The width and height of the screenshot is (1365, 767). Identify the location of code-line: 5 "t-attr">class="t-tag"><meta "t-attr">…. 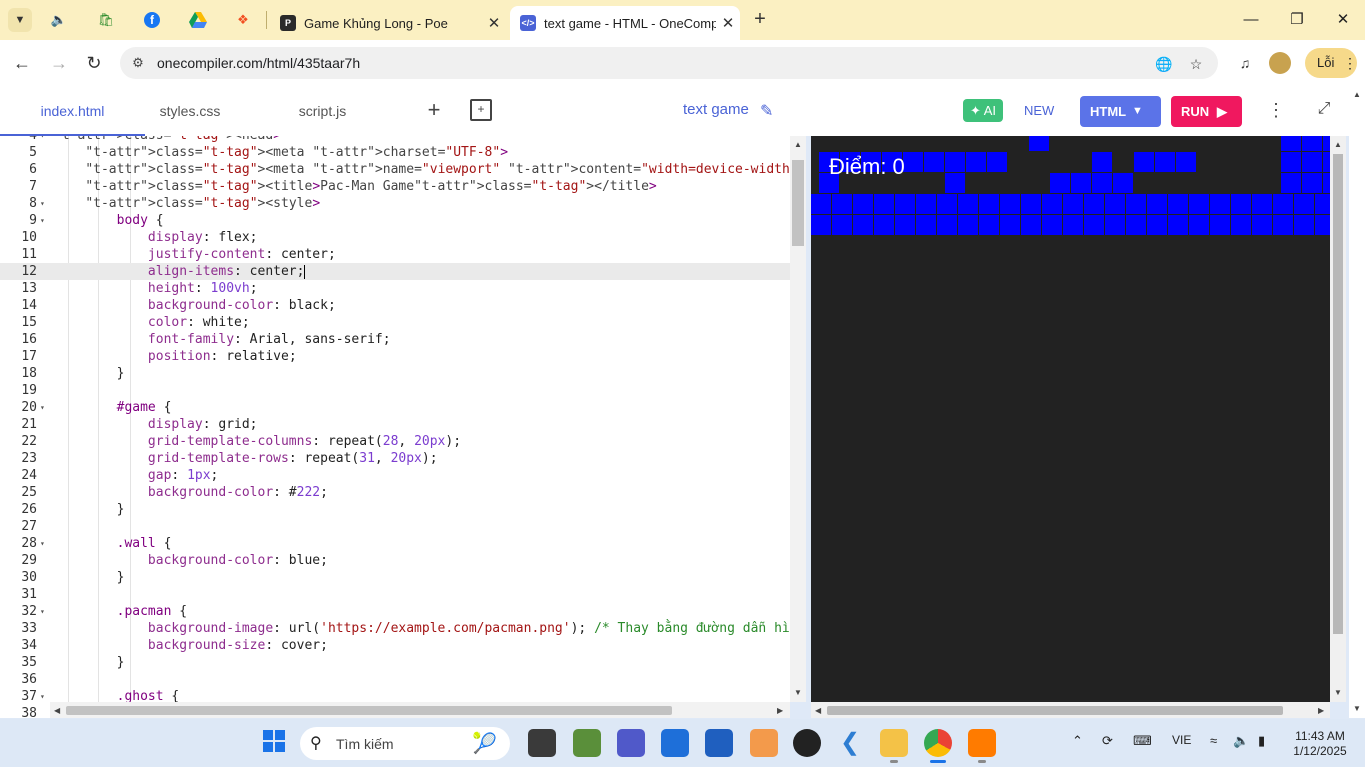
(395, 152).